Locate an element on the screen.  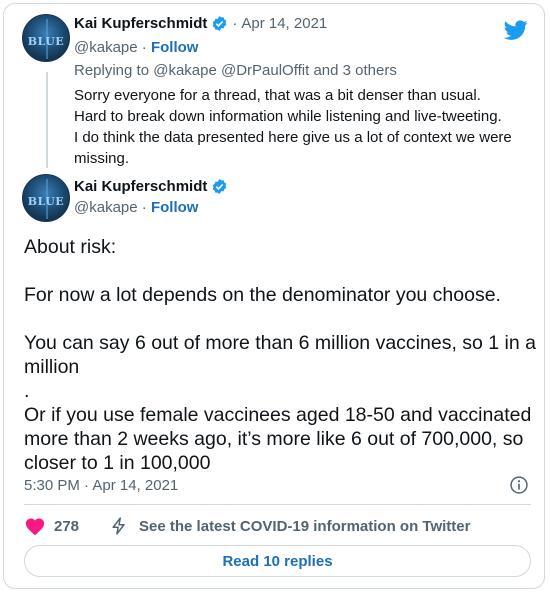
tweet-timestamp: 5:30 PM · Apr 14, 2021 is located at coordinates (101, 485).